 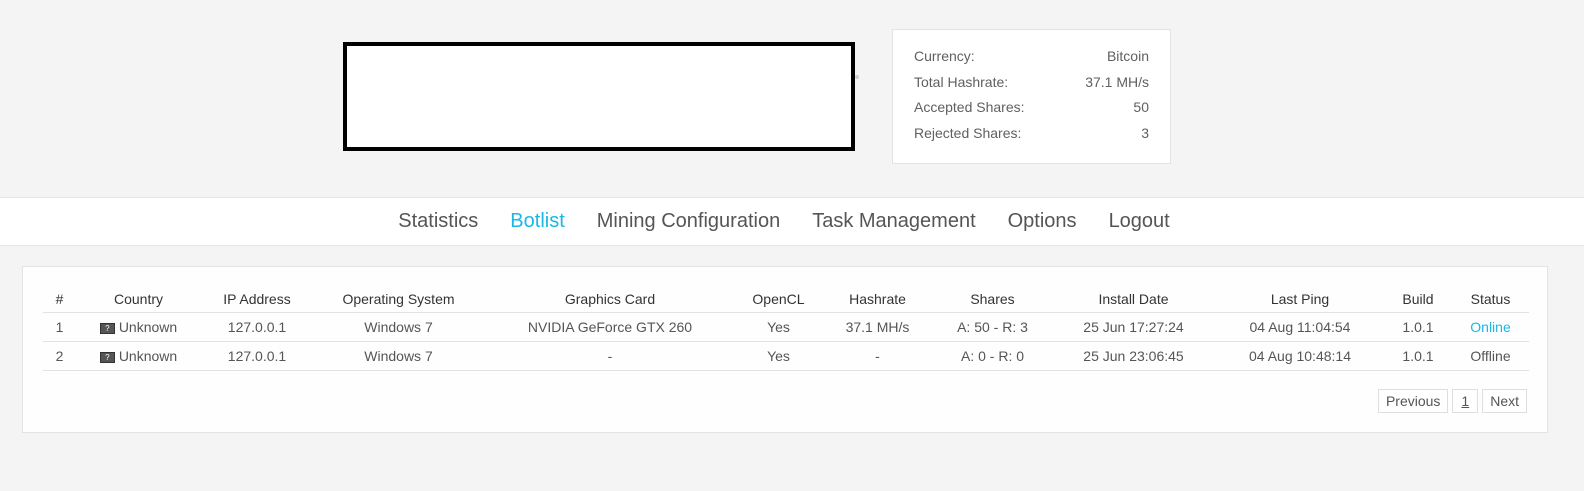 What do you see at coordinates (877, 327) in the screenshot?
I see `cell-hashrate: 37.1 MH/s` at bounding box center [877, 327].